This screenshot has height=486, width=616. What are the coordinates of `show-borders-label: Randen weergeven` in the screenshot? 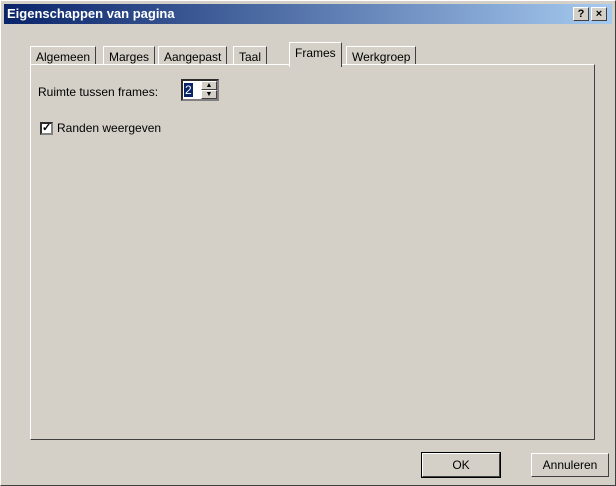 It's located at (109, 128).